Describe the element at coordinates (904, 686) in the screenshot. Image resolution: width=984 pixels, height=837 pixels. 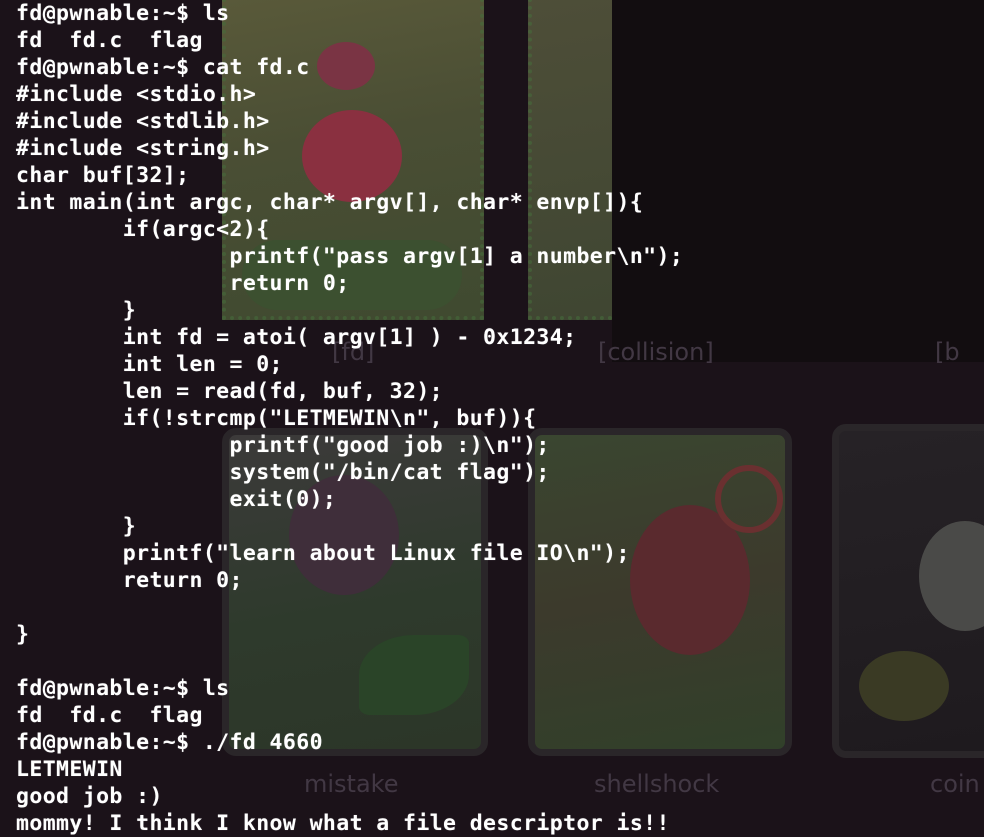
I see `pumpkin-decoration` at that location.